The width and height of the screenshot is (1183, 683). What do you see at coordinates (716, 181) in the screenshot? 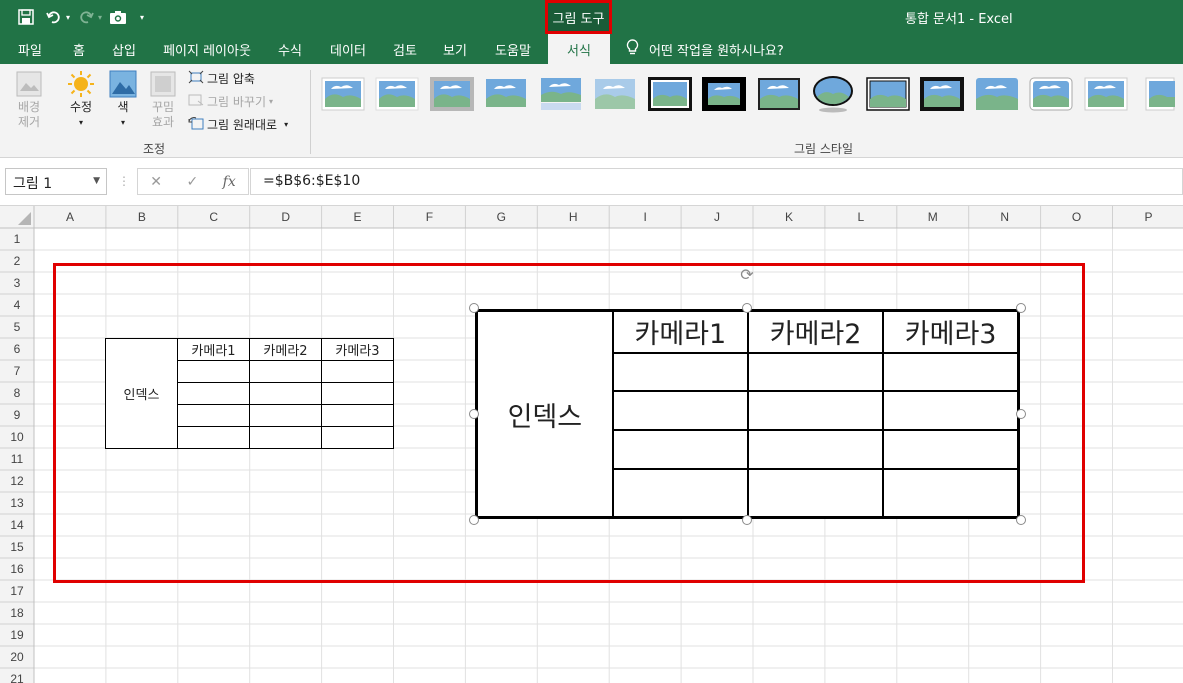
I see `formula-input: =$B$6:$E$10` at bounding box center [716, 181].